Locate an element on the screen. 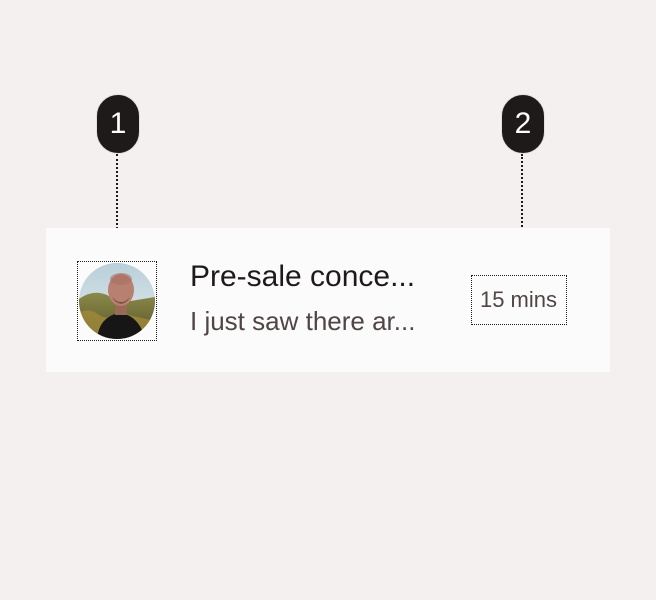 The height and width of the screenshot is (600, 656). avatar-highlight-frame is located at coordinates (117, 301).